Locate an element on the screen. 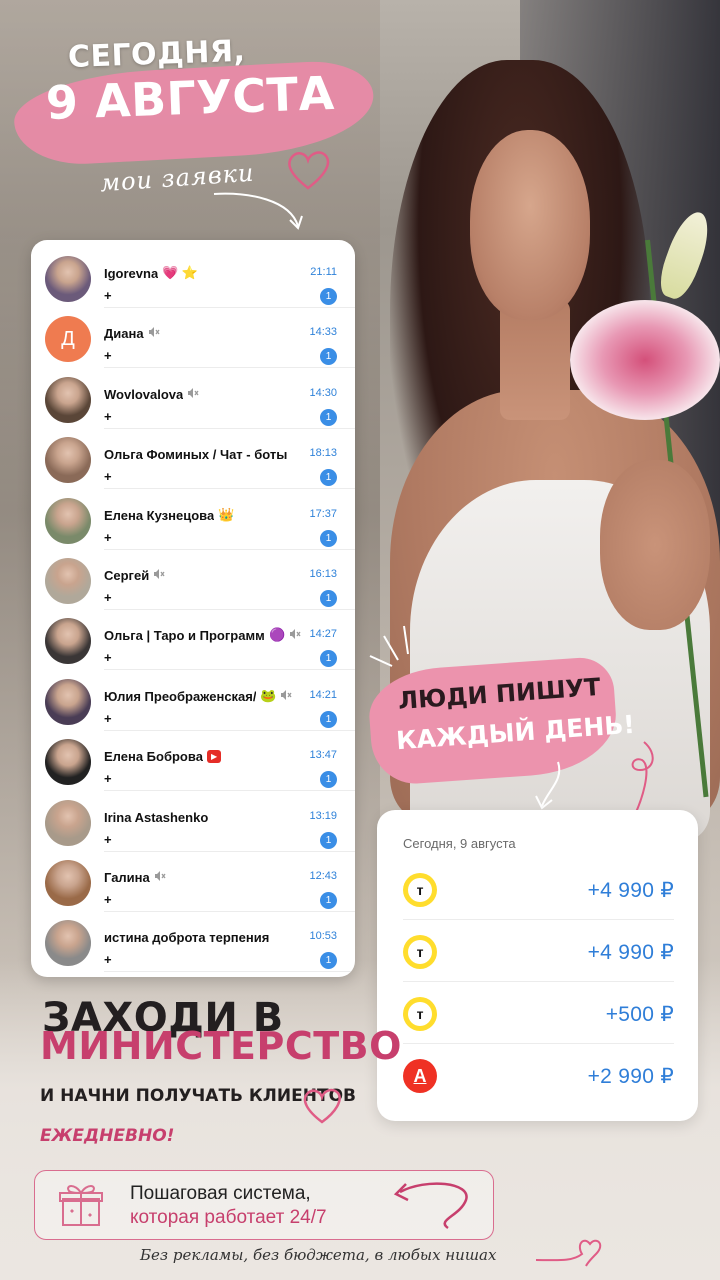 The height and width of the screenshot is (1280, 720). chat-name: Ольга | Таро и Программ is located at coordinates (184, 636).